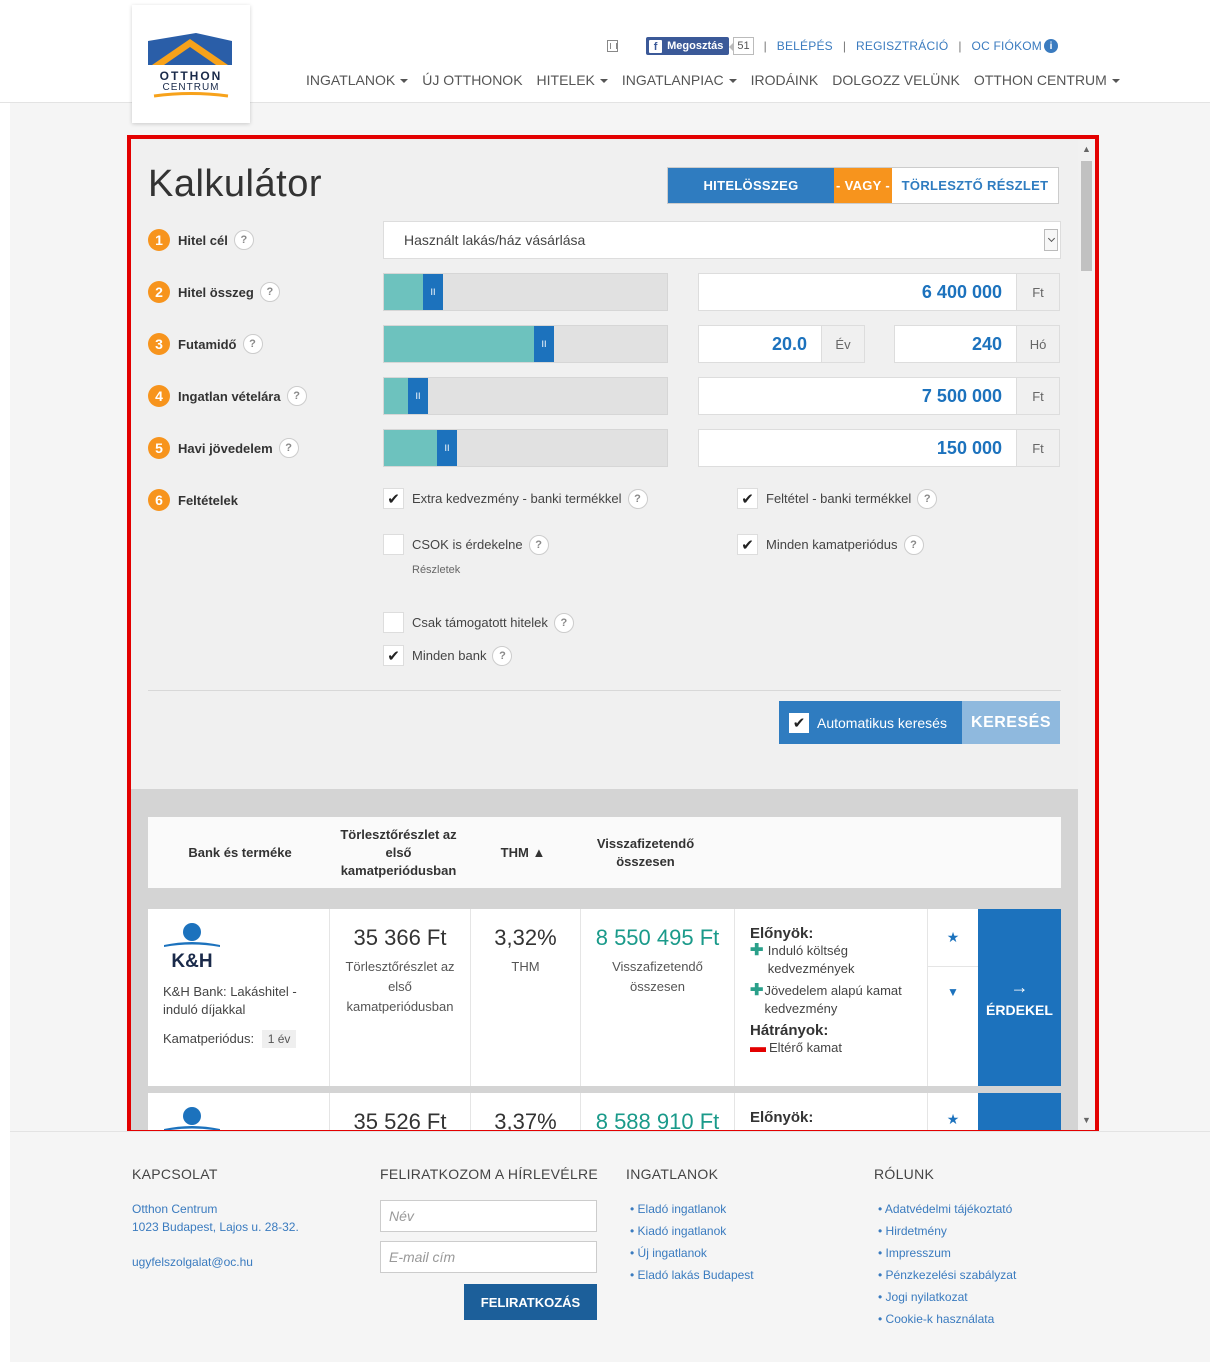  I want to click on building-icon, so click(613, 46).